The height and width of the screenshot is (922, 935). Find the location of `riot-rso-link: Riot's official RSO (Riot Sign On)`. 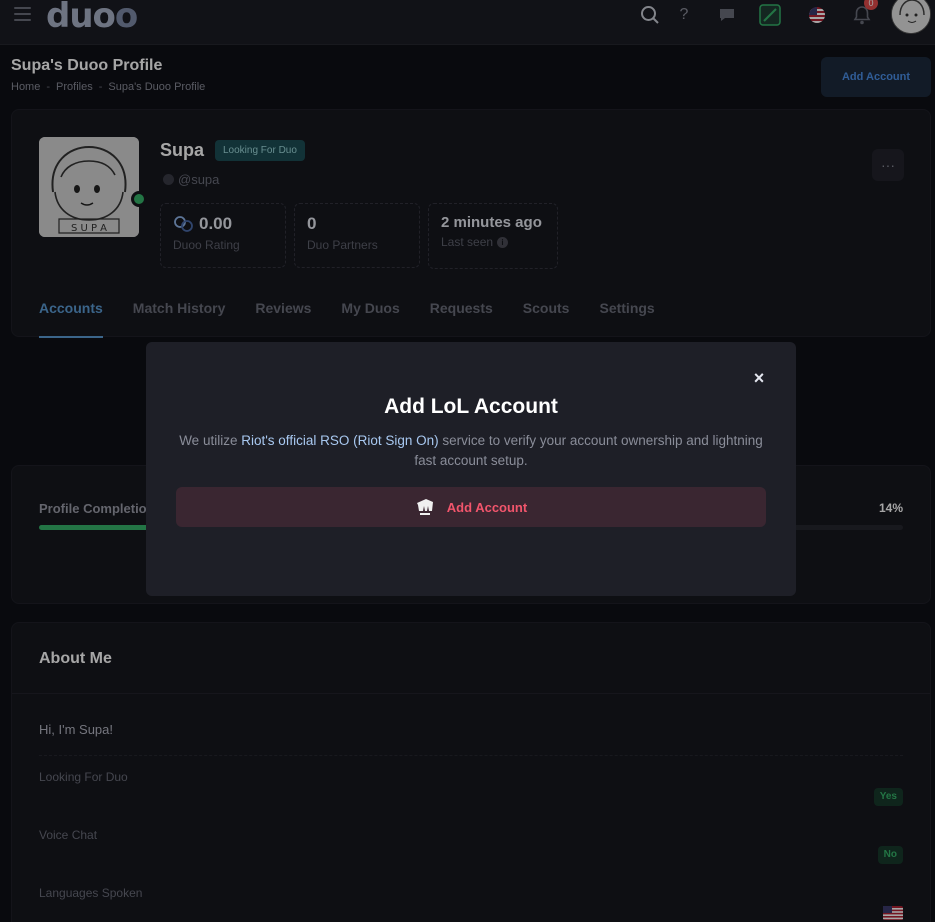

riot-rso-link: Riot's official RSO (Riot Sign On) is located at coordinates (339, 440).